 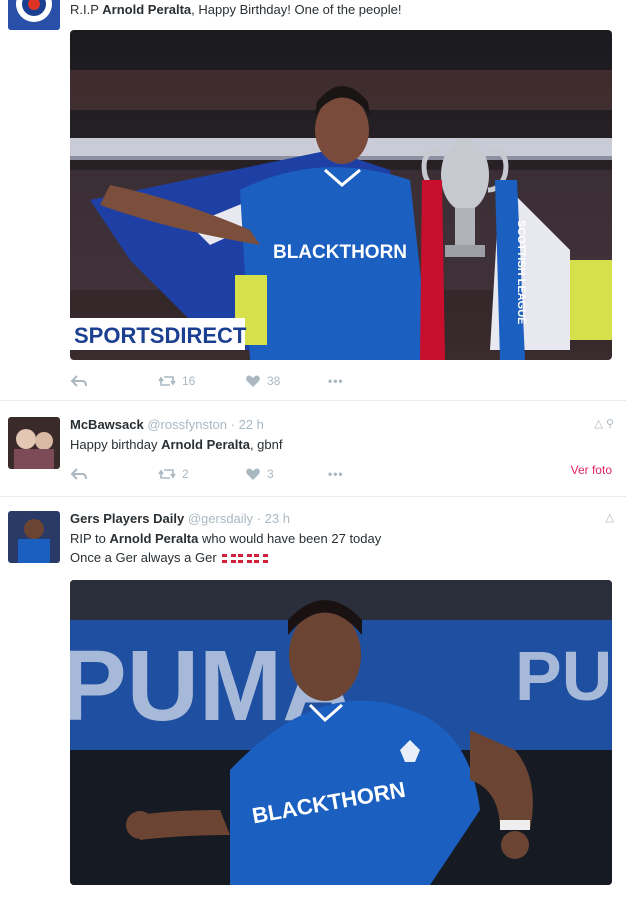 What do you see at coordinates (270, 474) in the screenshot?
I see `like-count: 3` at bounding box center [270, 474].